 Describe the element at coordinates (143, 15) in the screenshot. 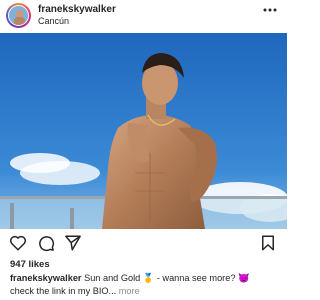

I see `post-header: franekskywalker Cancún` at that location.